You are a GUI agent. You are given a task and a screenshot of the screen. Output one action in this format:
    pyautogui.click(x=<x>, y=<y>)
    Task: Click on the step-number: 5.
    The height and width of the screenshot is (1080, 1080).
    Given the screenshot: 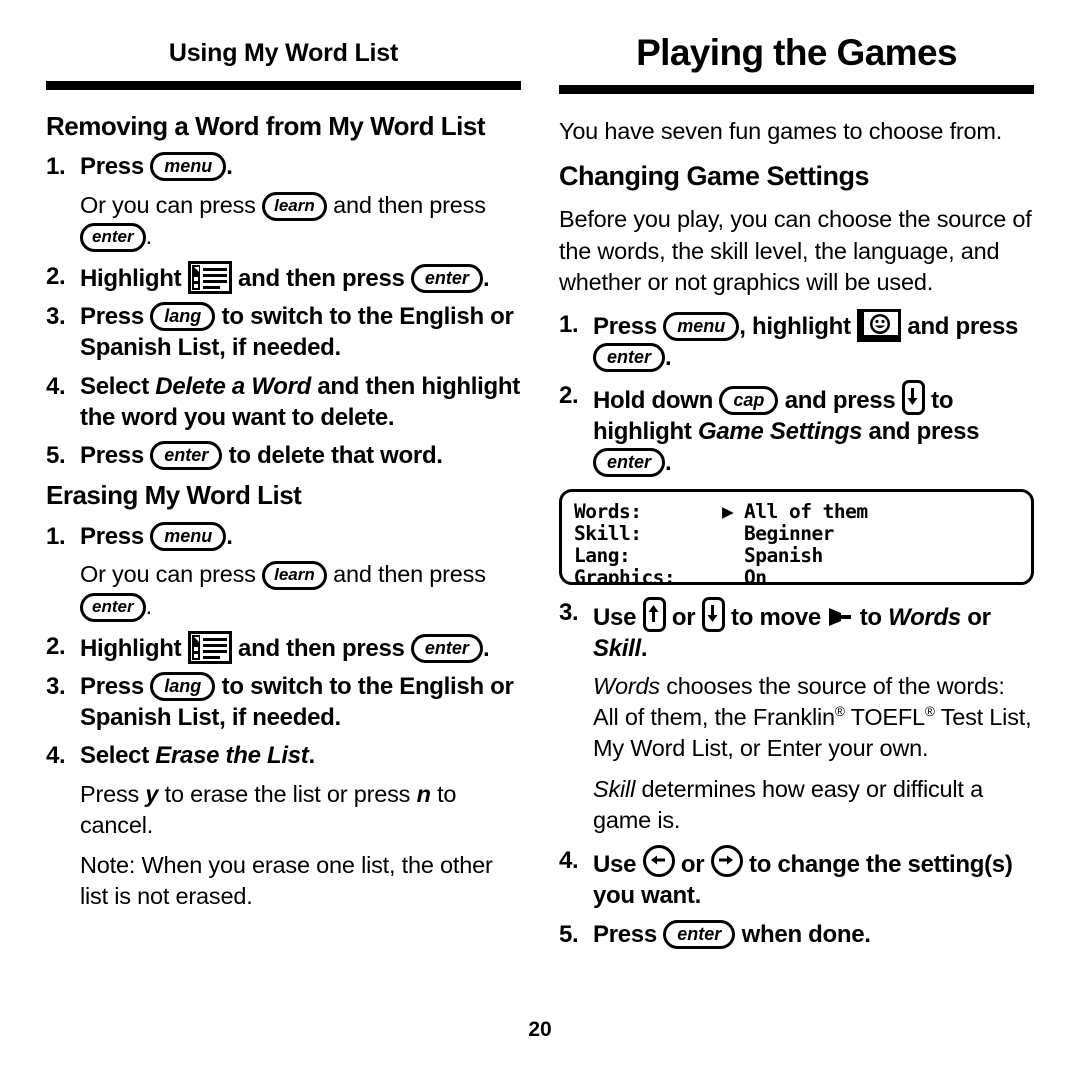 What is the action you would take?
    pyautogui.click(x=56, y=456)
    